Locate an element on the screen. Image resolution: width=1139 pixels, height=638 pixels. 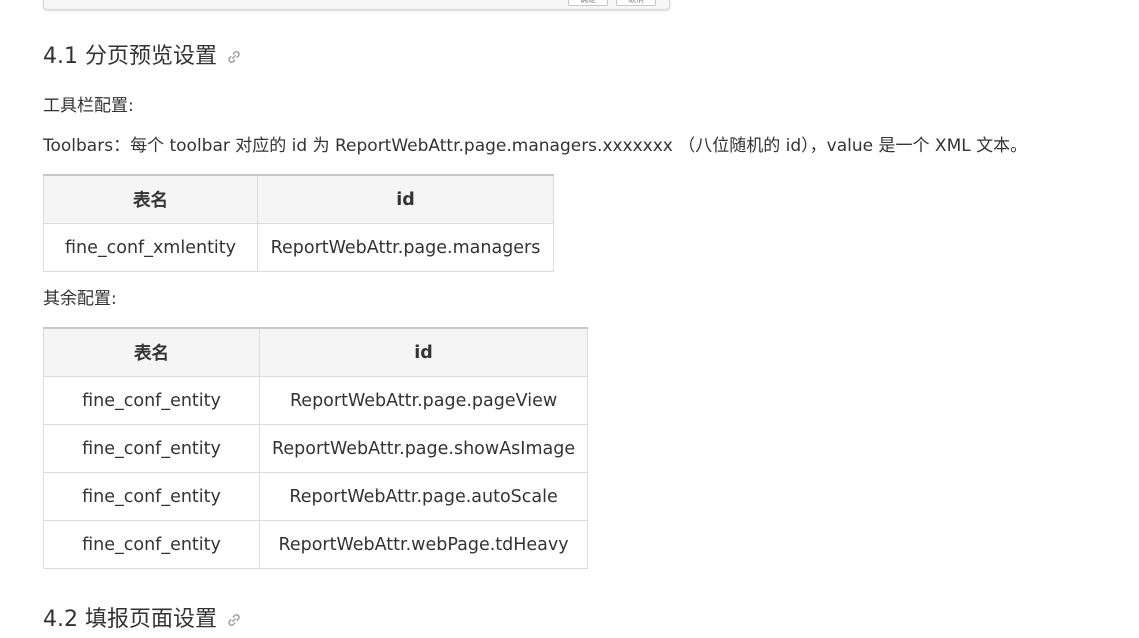
embedded-screenshot: 确定 取消 is located at coordinates (356, 5).